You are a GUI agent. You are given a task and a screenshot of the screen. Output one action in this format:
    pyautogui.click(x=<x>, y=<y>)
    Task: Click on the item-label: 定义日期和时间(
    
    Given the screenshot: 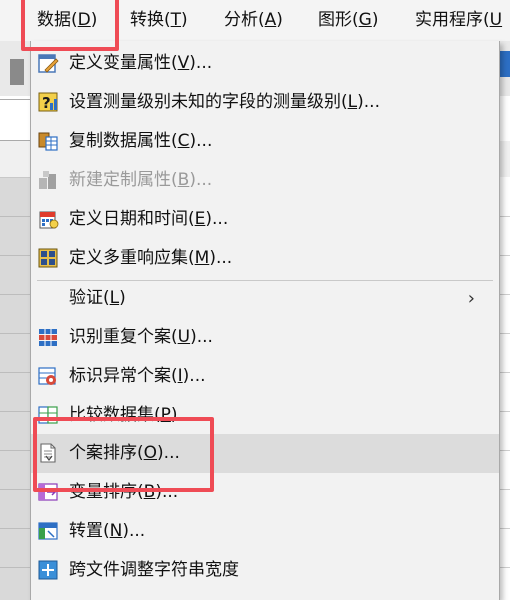 What is the action you would take?
    pyautogui.click(x=132, y=219)
    